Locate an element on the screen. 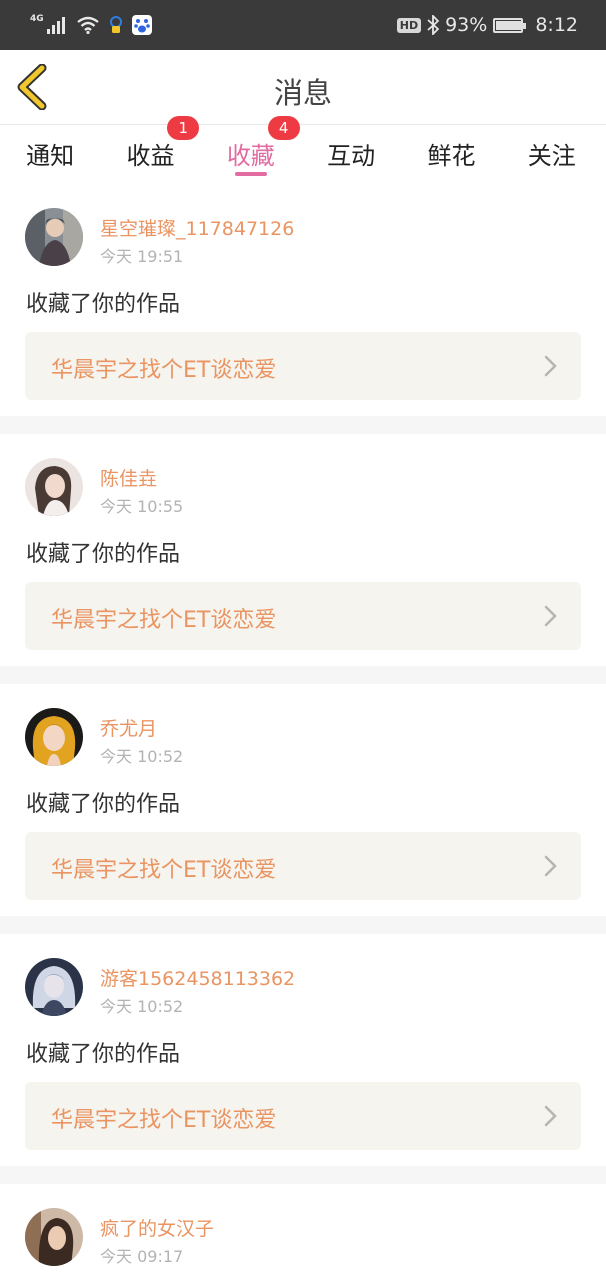  tab-notice: 通知 is located at coordinates (50, 154).